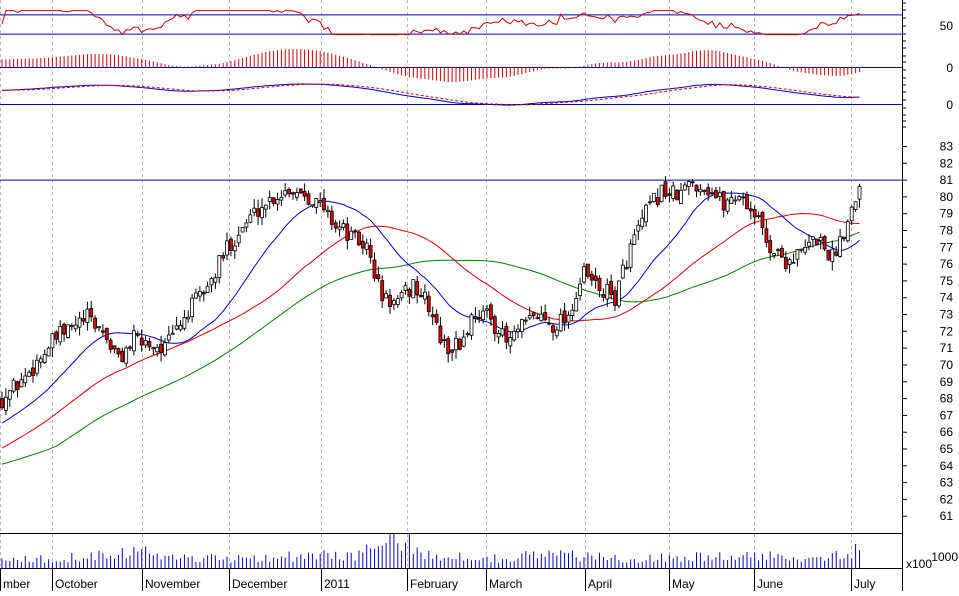  Describe the element at coordinates (947, 415) in the screenshot. I see `price-tick-label: 67` at that location.